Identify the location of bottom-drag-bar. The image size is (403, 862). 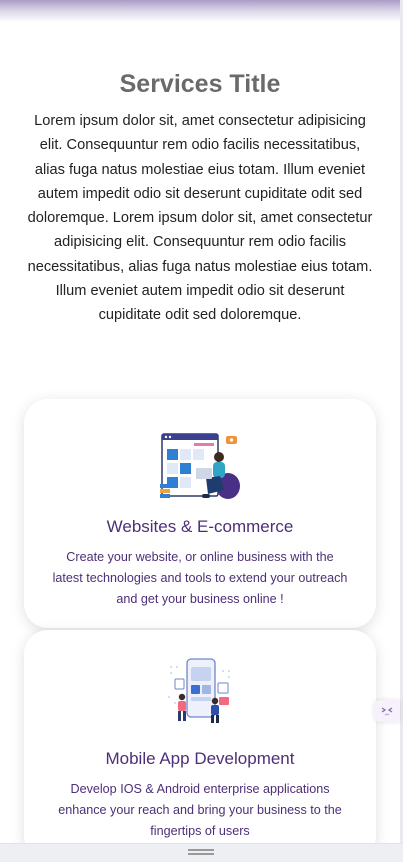
(201, 852).